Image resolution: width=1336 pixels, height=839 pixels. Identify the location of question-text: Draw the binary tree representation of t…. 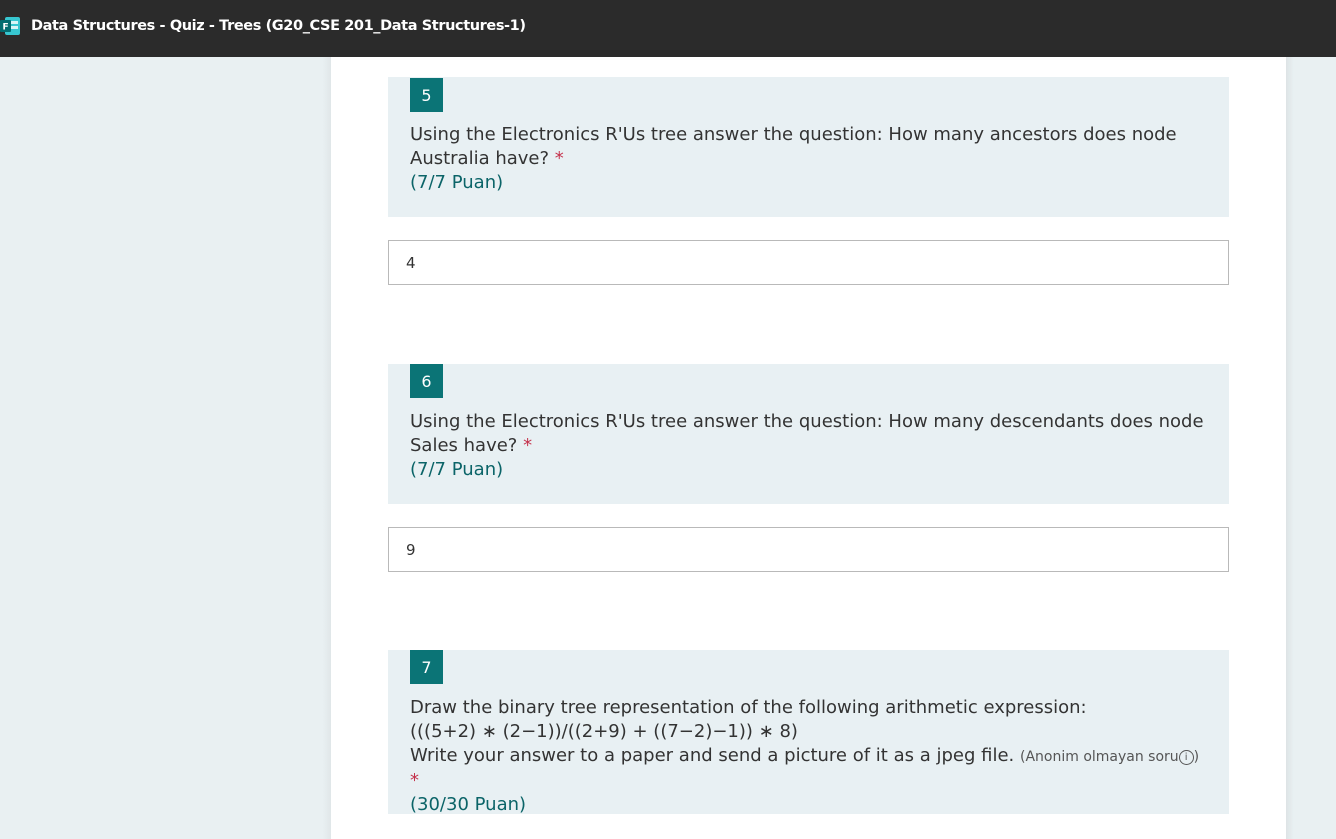
(810, 756).